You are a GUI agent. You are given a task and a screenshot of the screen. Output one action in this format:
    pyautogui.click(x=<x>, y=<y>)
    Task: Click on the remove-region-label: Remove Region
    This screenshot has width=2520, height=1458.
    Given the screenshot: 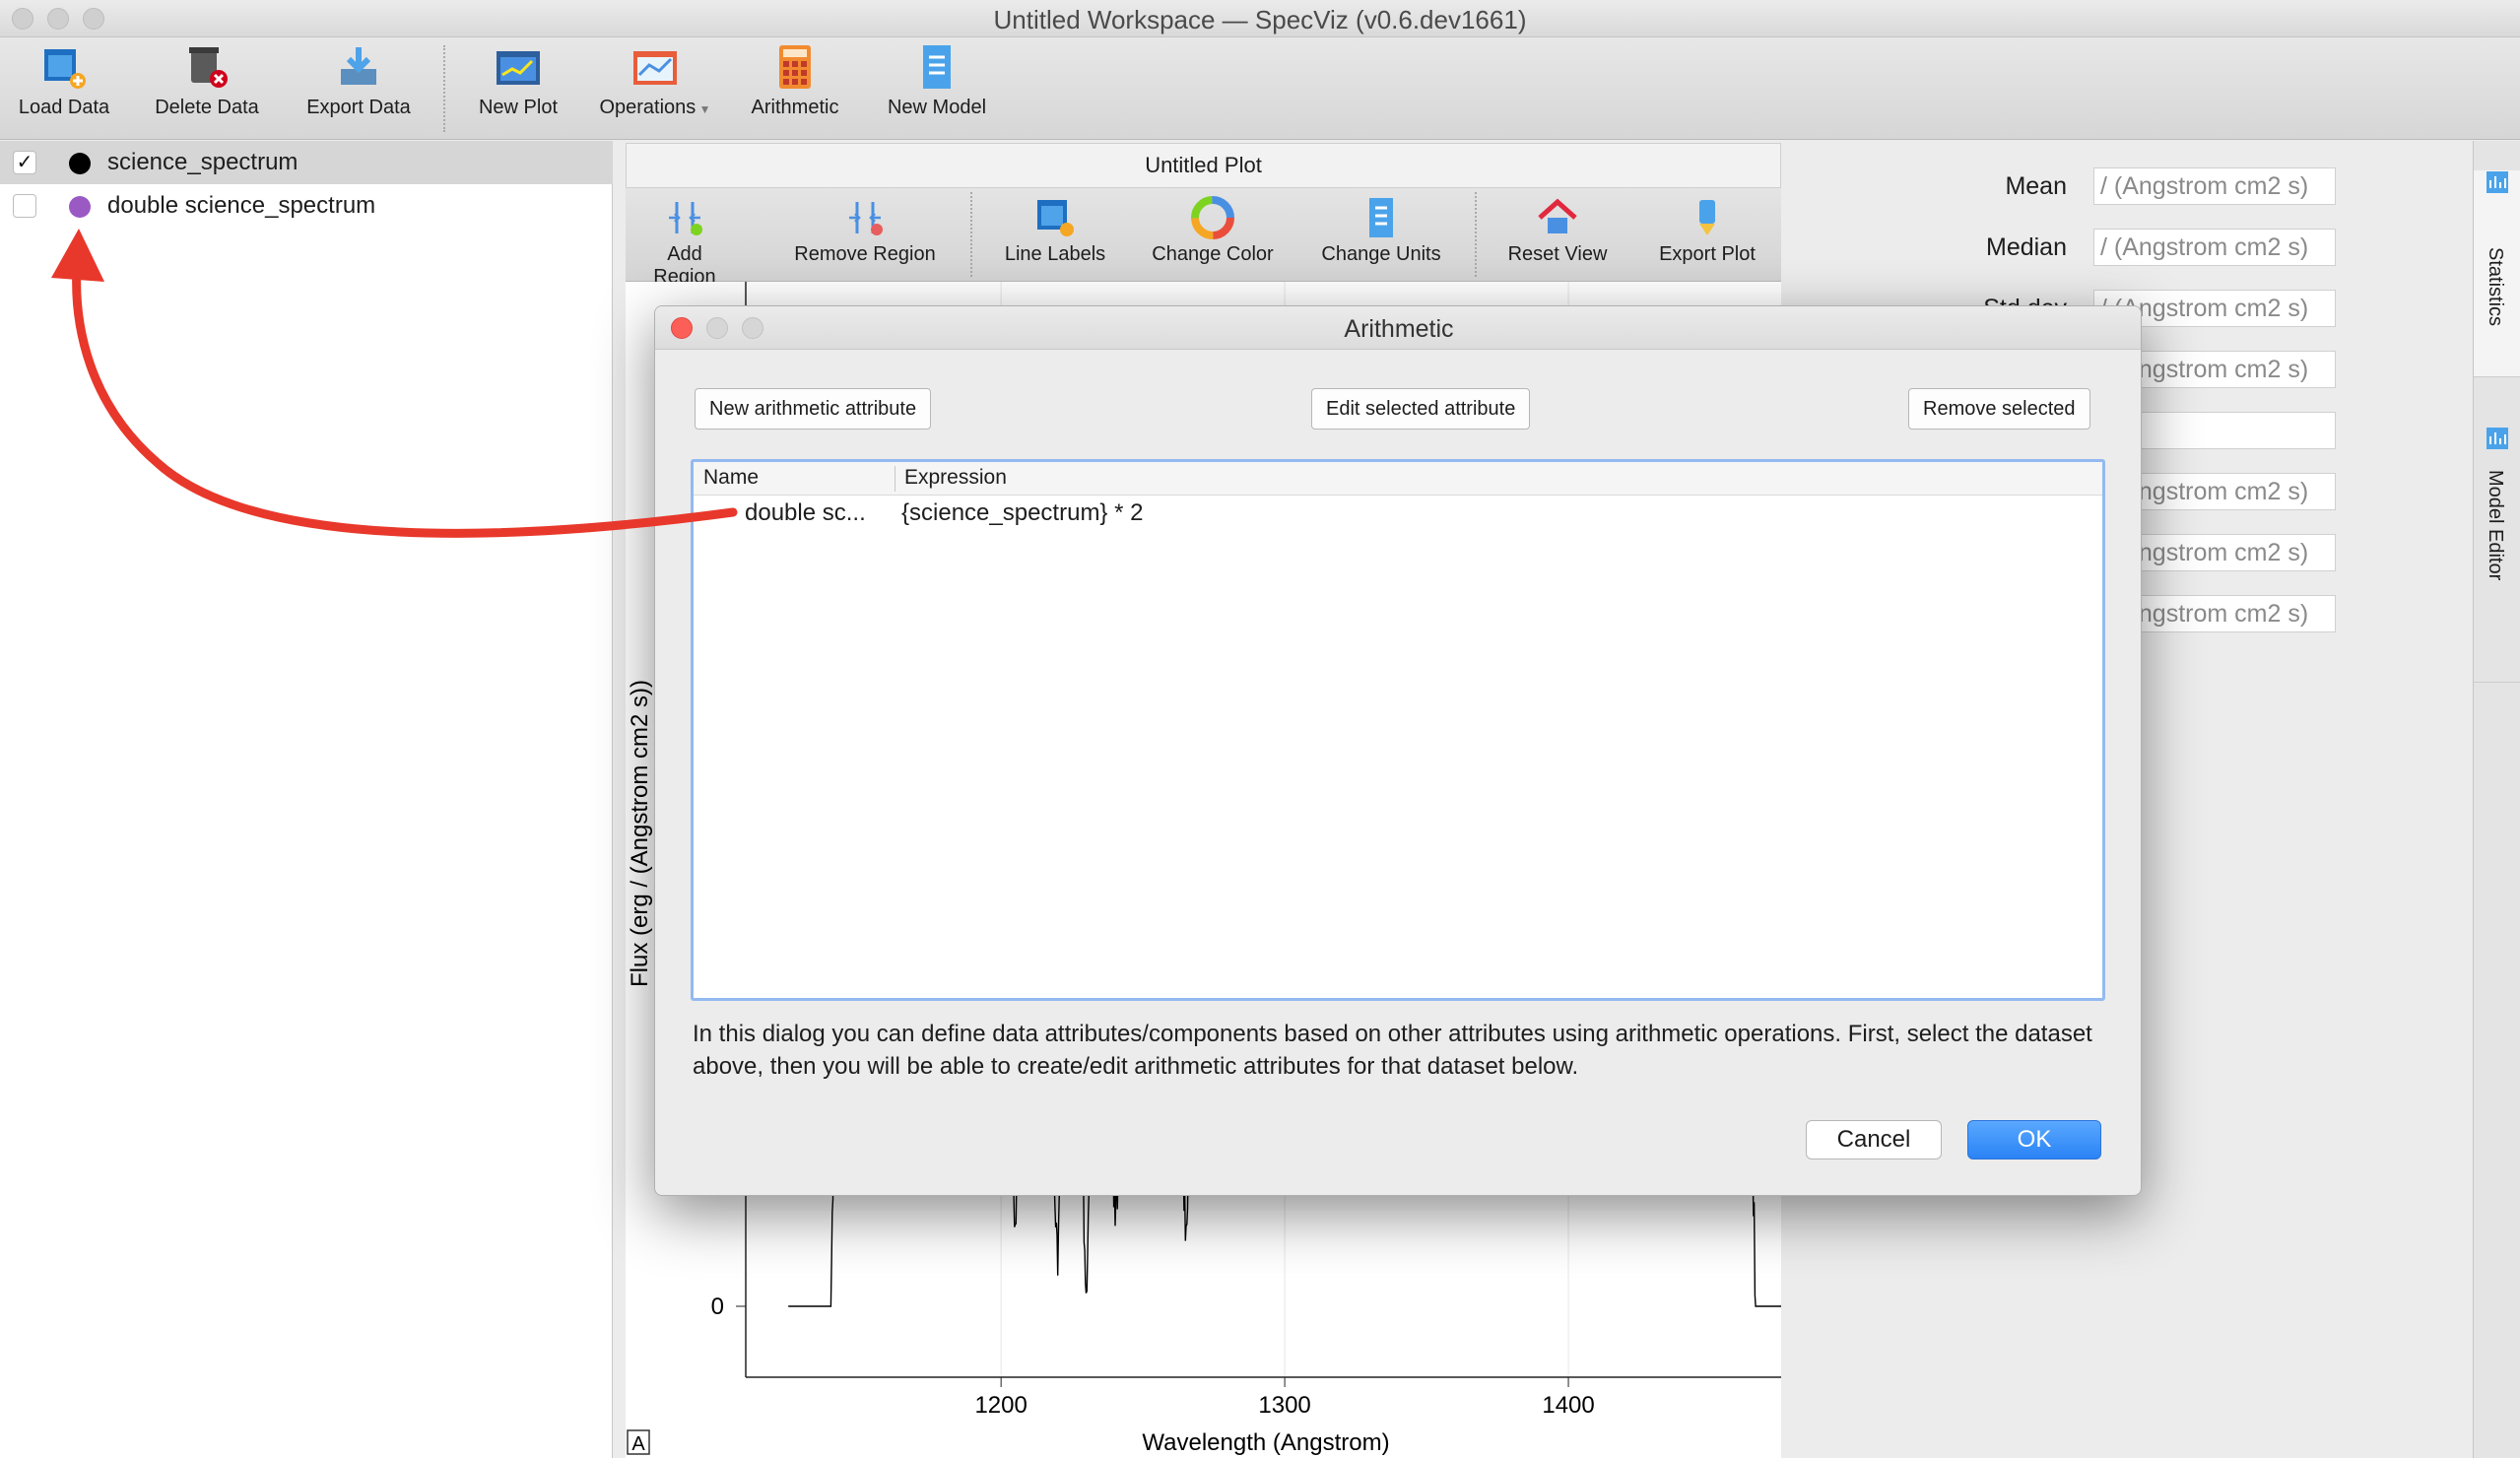 What is the action you would take?
    pyautogui.click(x=865, y=254)
    